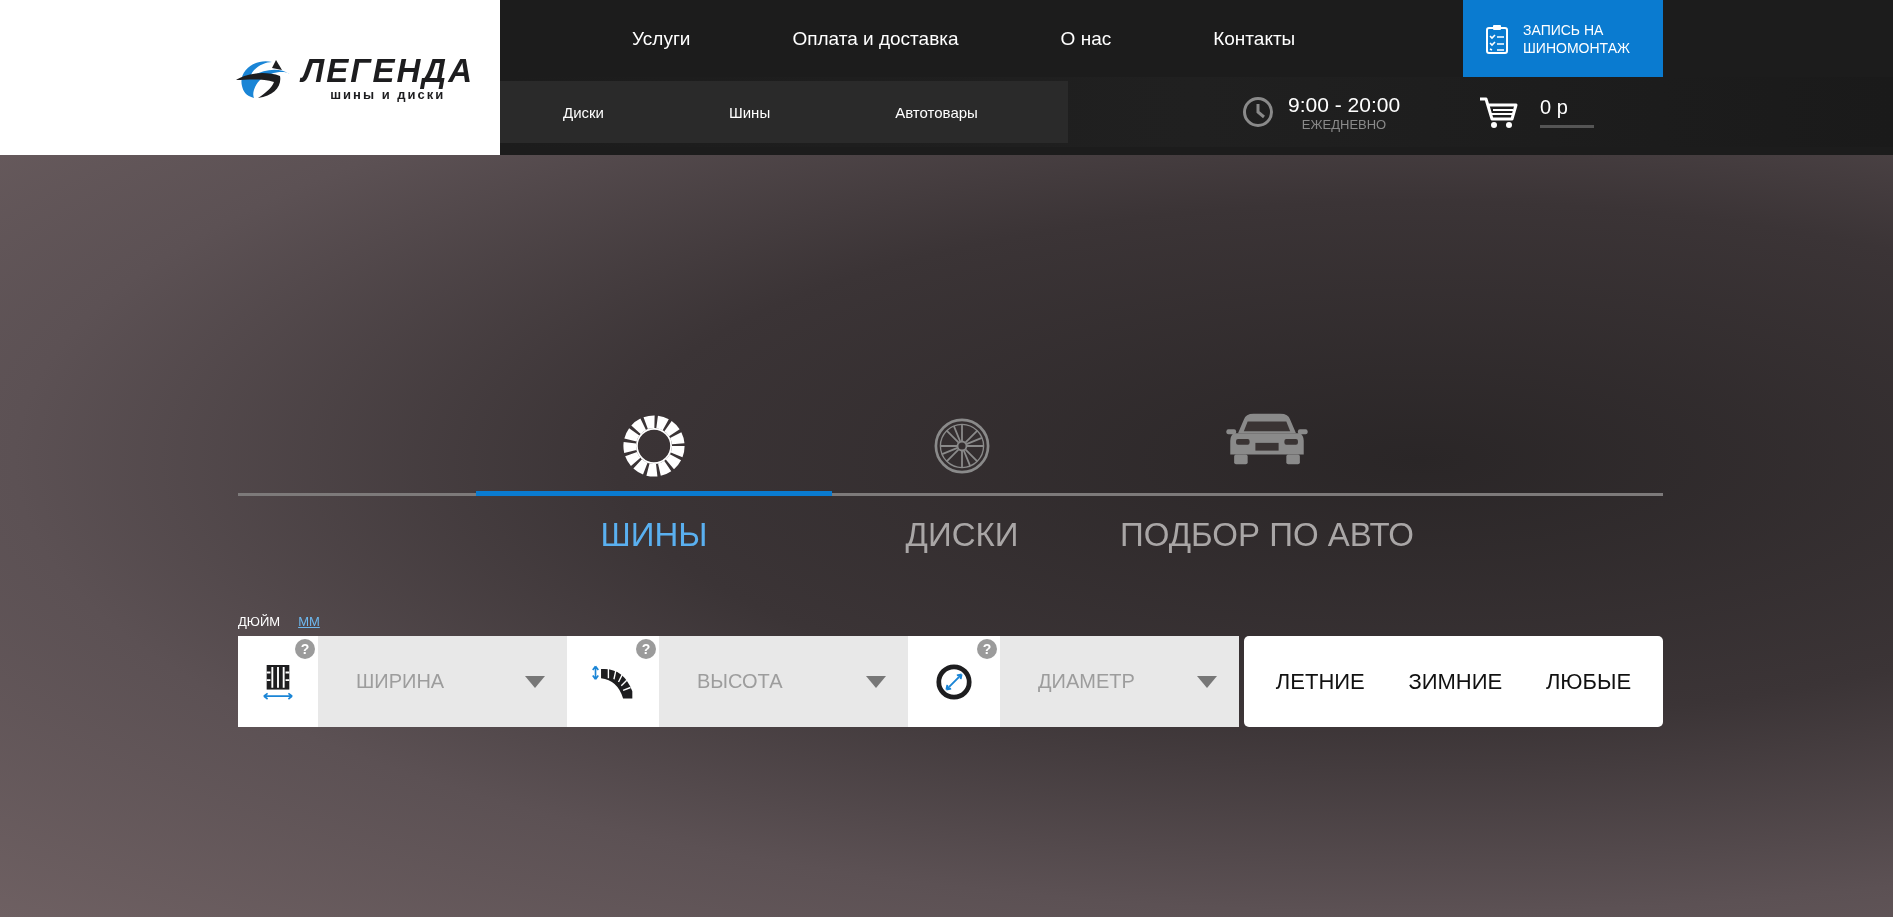 This screenshot has height=917, width=1893. I want to click on nav-link: О нас, so click(1086, 38).